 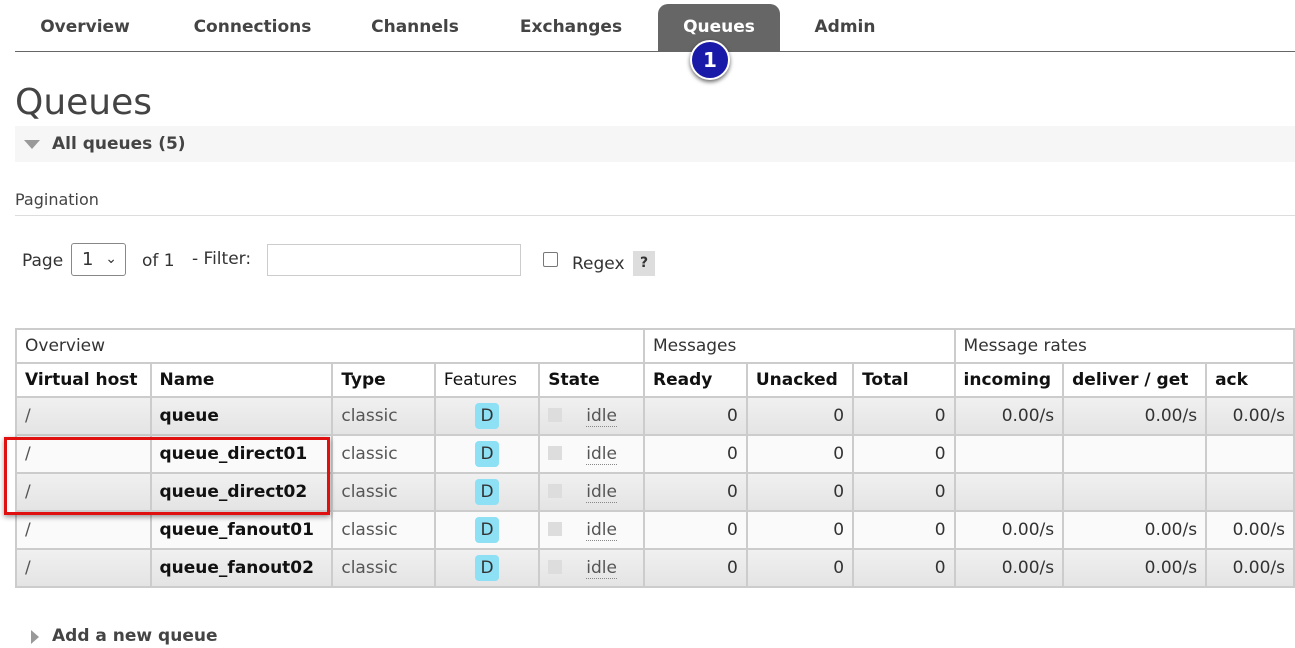 I want to click on page-select: 1 ⌄, so click(x=98, y=259).